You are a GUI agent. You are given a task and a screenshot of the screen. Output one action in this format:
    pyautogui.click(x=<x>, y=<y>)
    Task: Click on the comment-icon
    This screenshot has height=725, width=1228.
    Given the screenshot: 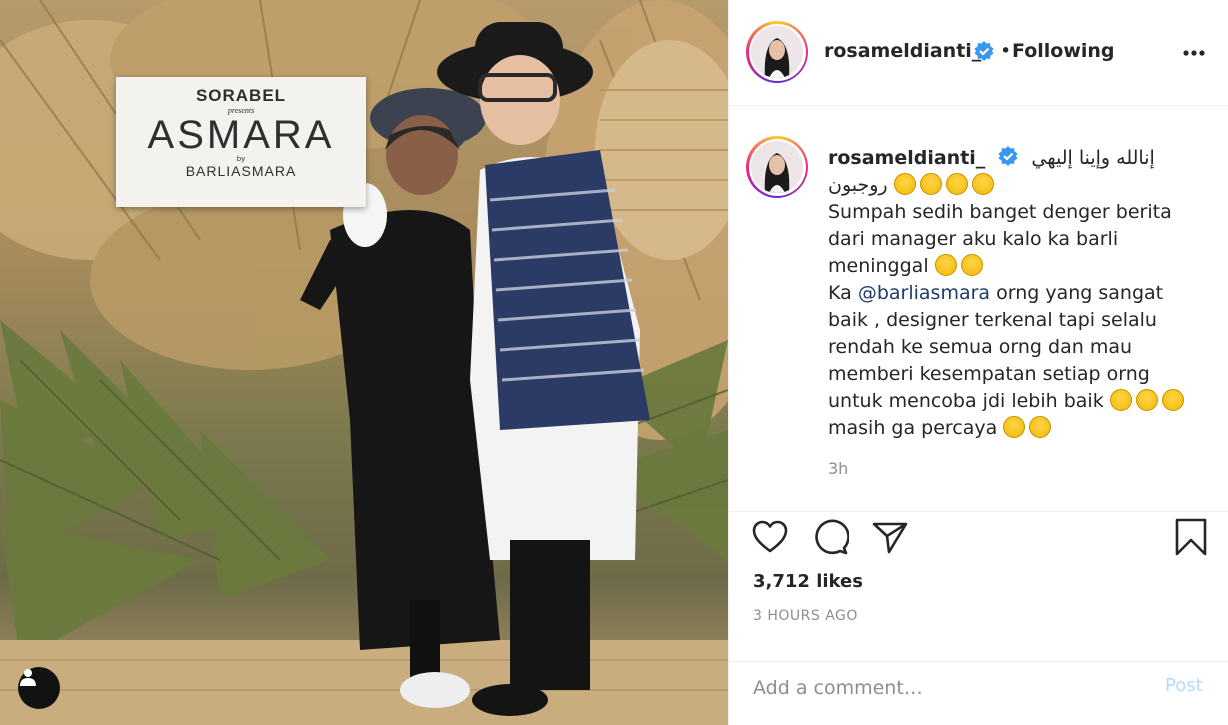 What is the action you would take?
    pyautogui.click(x=830, y=537)
    